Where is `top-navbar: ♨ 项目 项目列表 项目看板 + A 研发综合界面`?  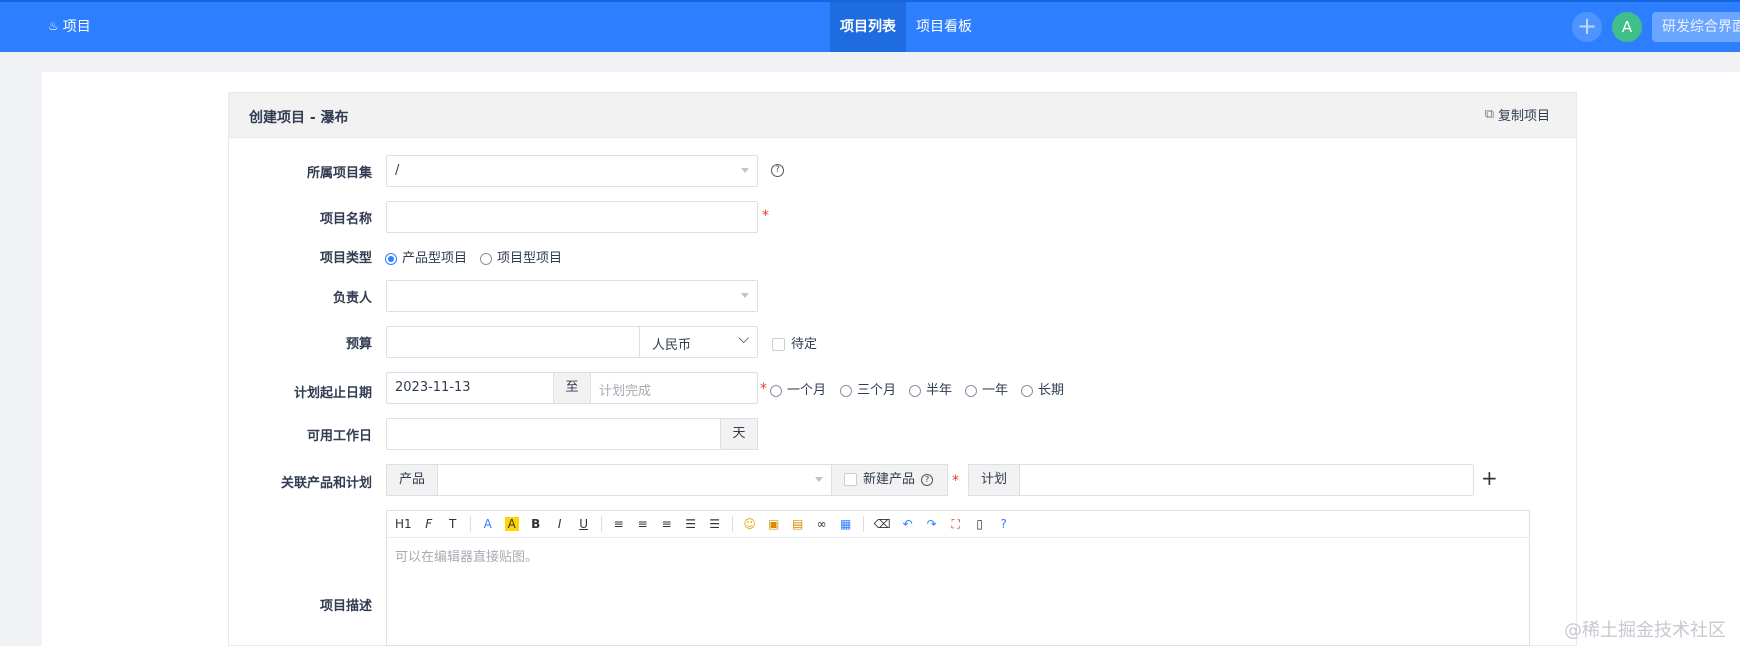
top-navbar: ♨ 项目 项目列表 项目看板 + A 研发综合界面 is located at coordinates (870, 26).